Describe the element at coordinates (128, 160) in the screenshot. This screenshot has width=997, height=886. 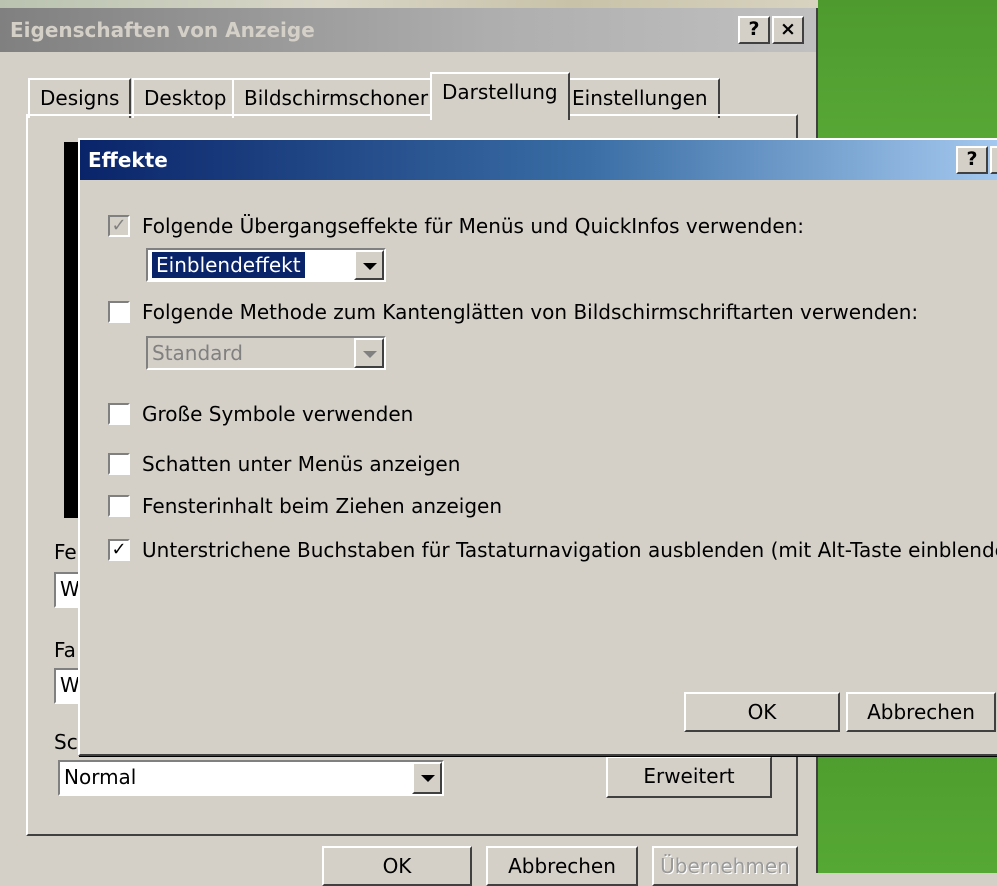
I see `effects-title: Effekte` at that location.